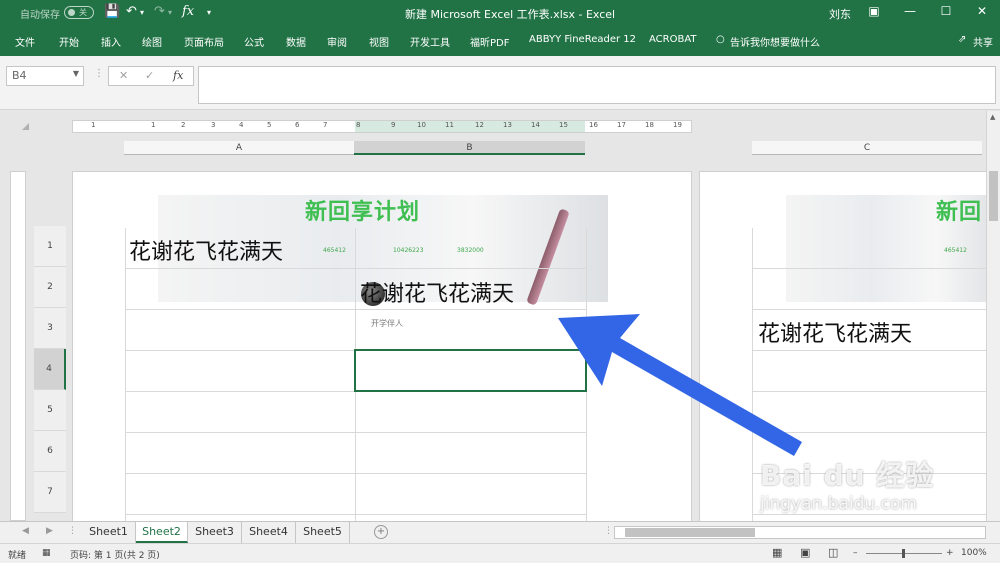  What do you see at coordinates (470, 126) in the screenshot?
I see `ruler-selection` at bounding box center [470, 126].